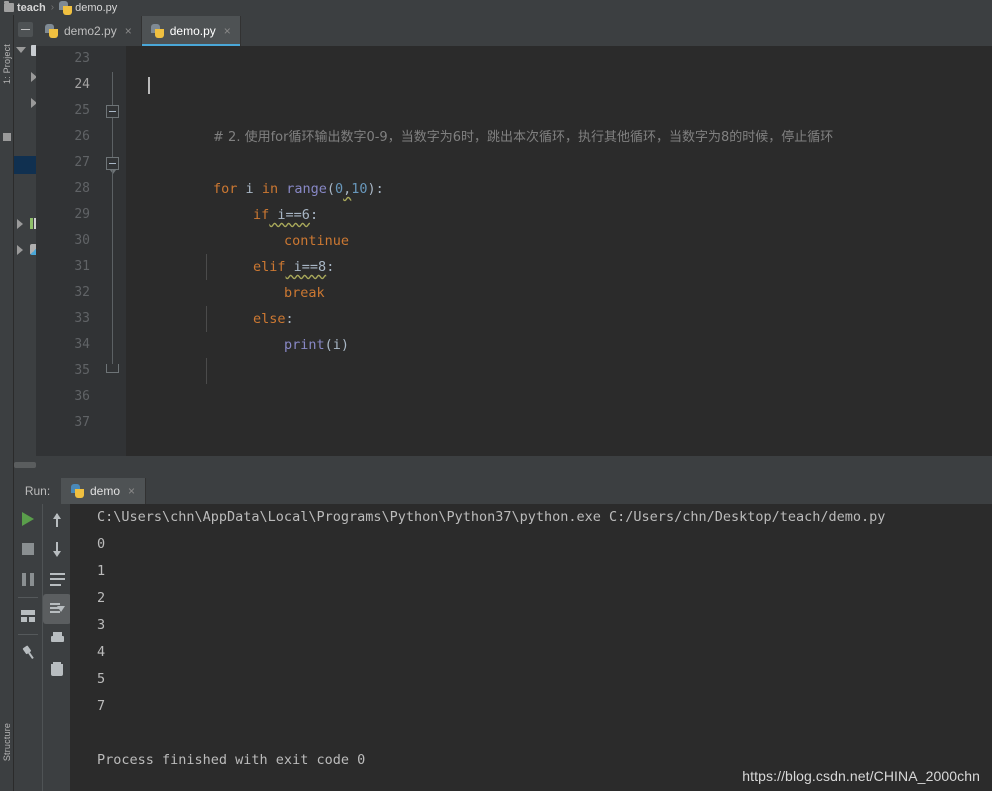  Describe the element at coordinates (253, 199) in the screenshot. I see `code-line-28: if i==6:` at that location.